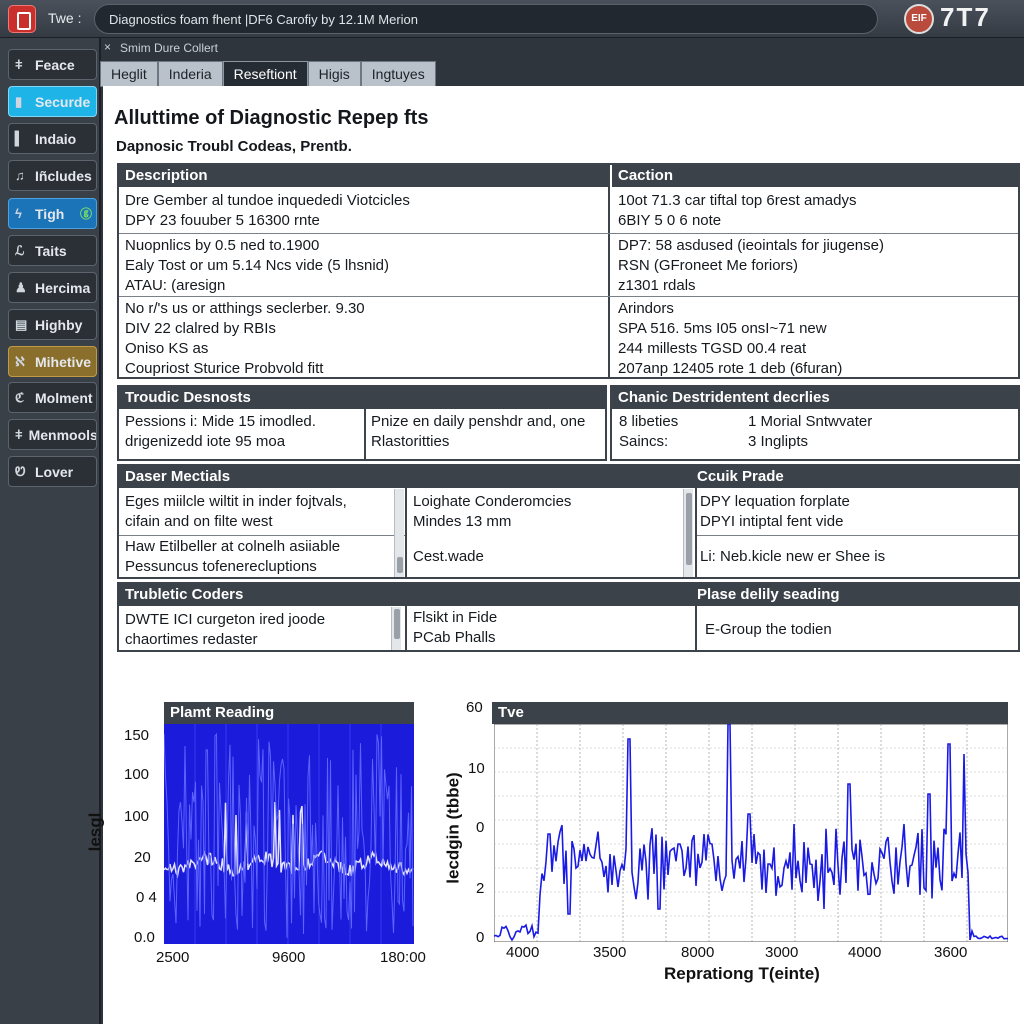 The image size is (1024, 1024). Describe the element at coordinates (63, 361) in the screenshot. I see `sidebar-item-label: Mihetive` at that location.